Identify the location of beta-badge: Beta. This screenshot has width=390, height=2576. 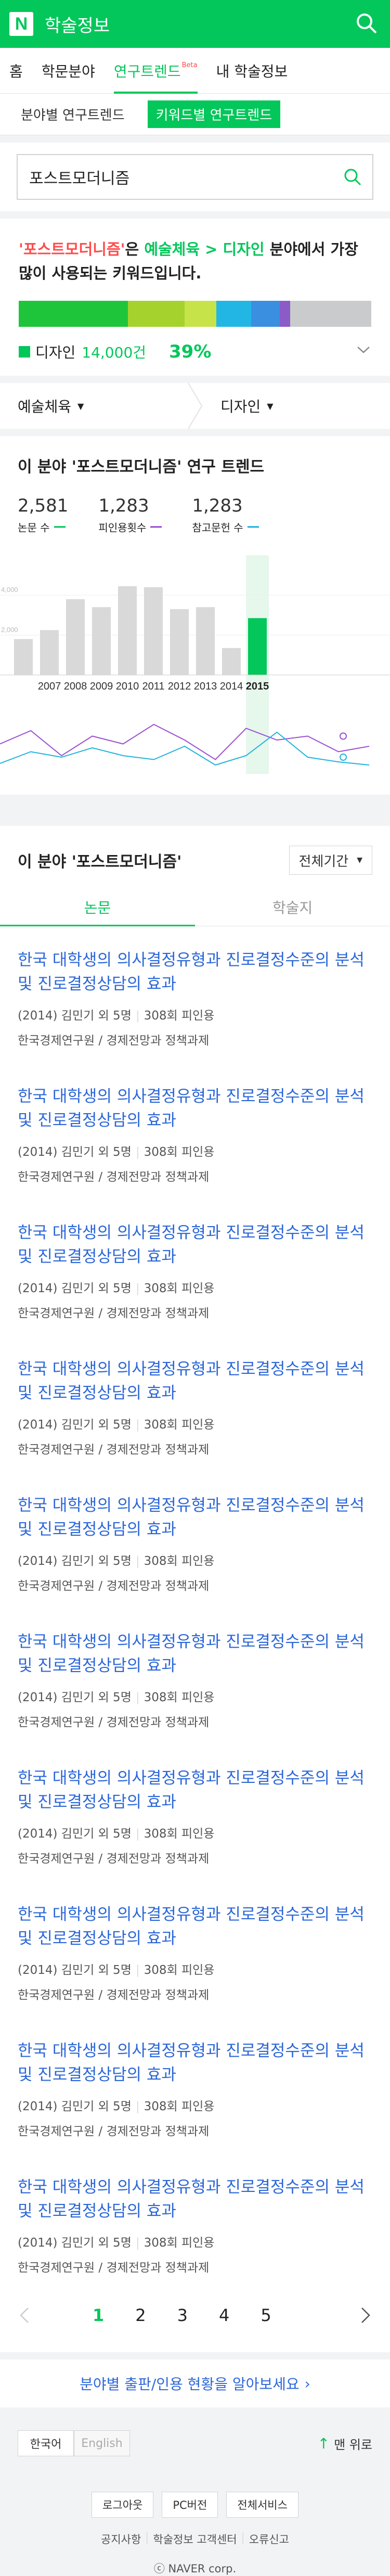
(189, 65).